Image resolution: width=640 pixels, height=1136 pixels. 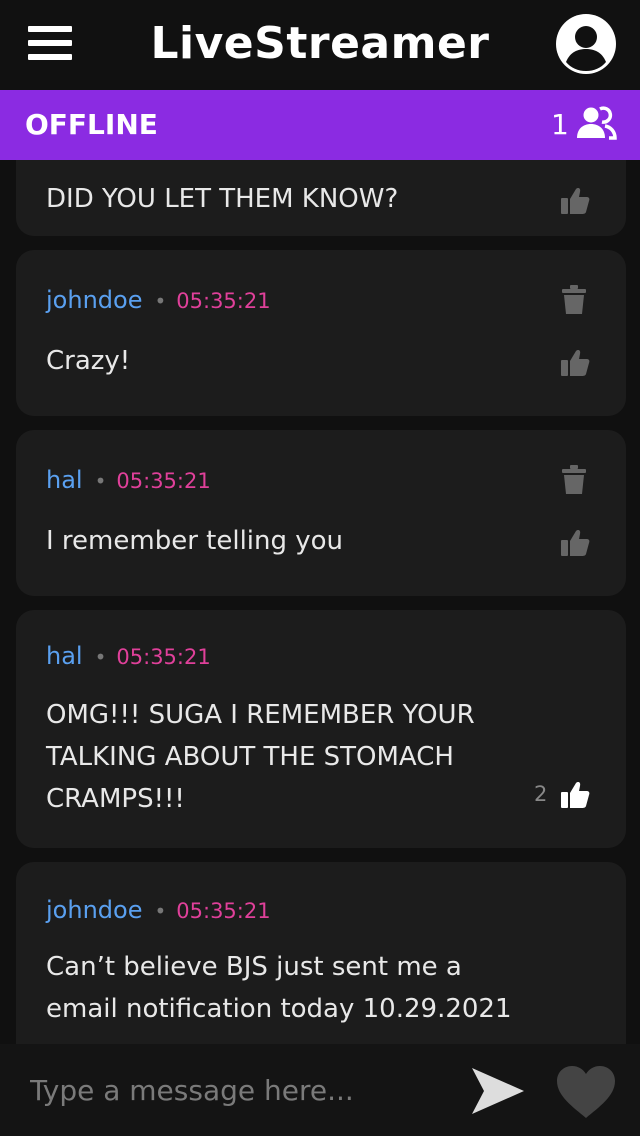 What do you see at coordinates (234, 1090) in the screenshot?
I see `message-input` at bounding box center [234, 1090].